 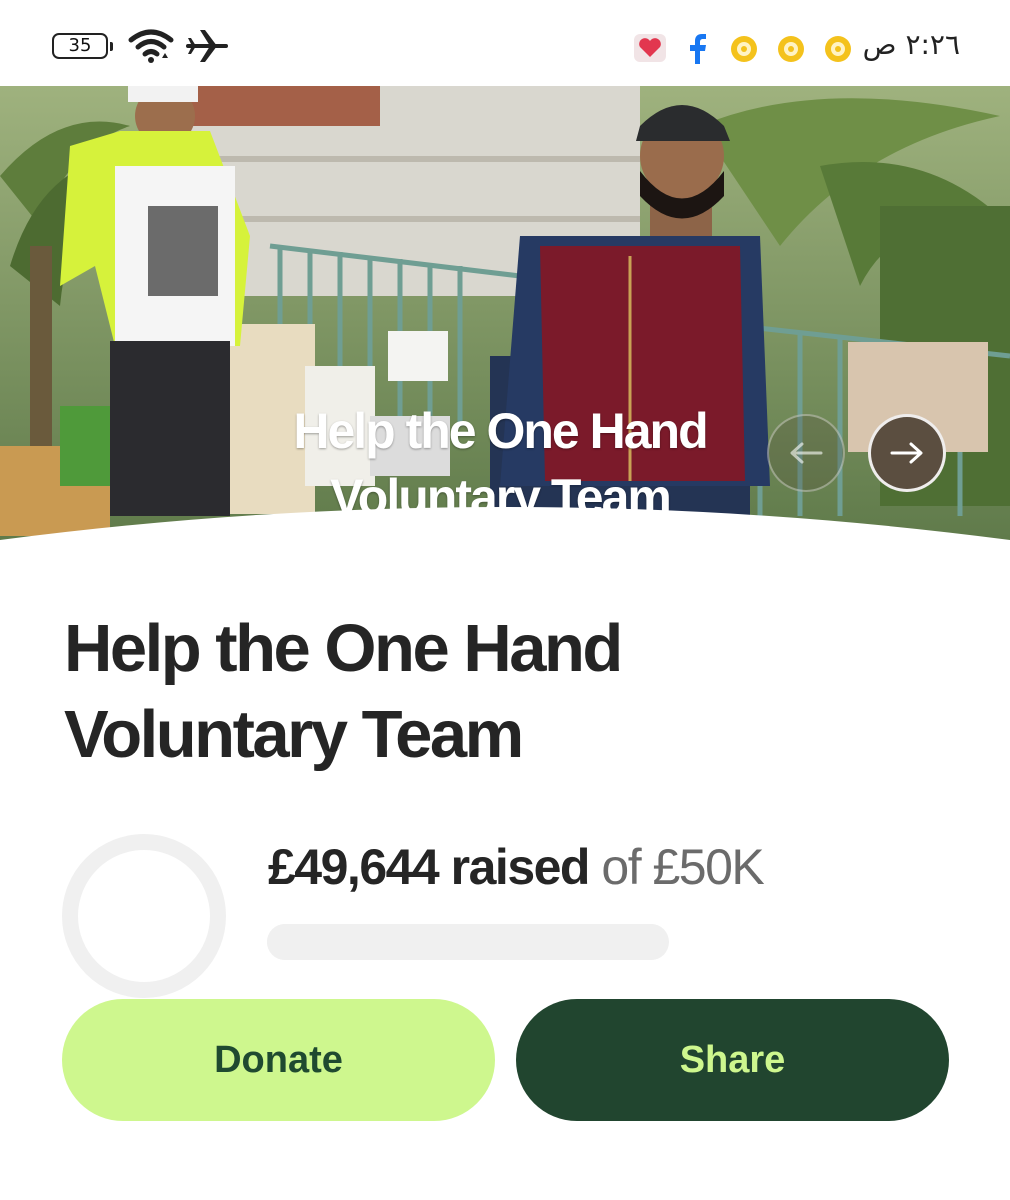 What do you see at coordinates (354, 867) in the screenshot?
I see `raised-amount: £49,644` at bounding box center [354, 867].